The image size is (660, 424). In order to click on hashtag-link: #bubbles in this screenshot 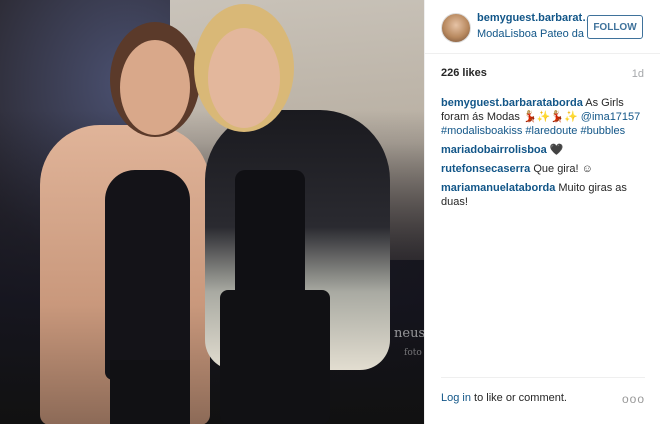, I will do `click(602, 131)`.